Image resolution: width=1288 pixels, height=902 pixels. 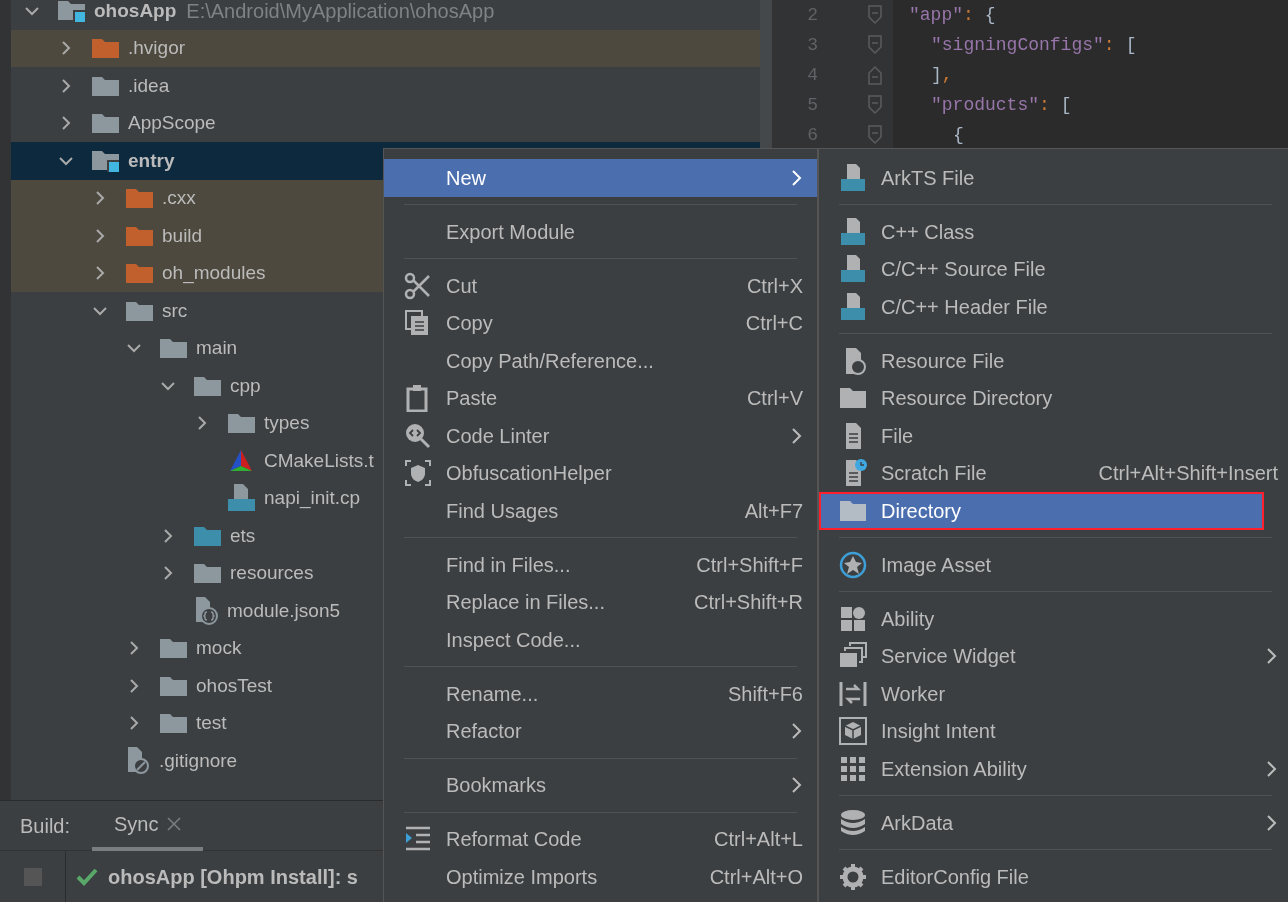 I want to click on code-line: ],, so click(x=942, y=75).